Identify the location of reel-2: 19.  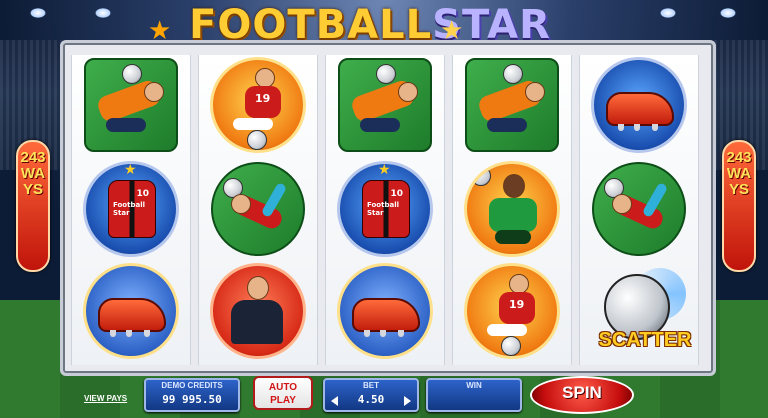
(258, 210).